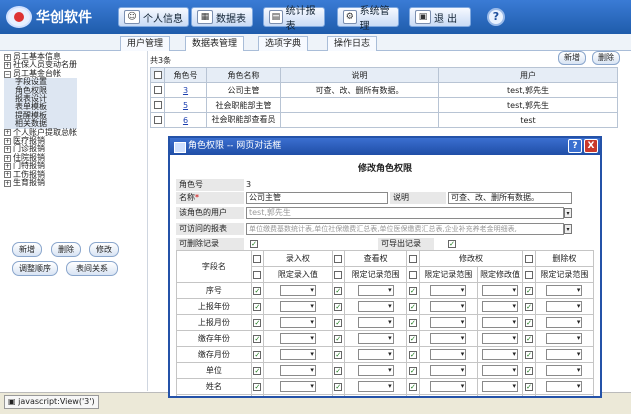 This screenshot has width=631, height=414. I want to click on tab-option-dictionary: 选项字典, so click(283, 43).